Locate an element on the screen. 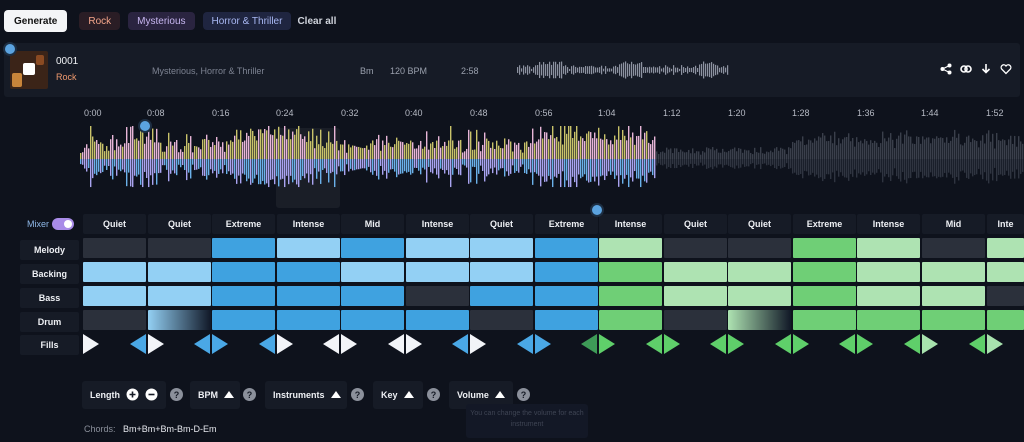  key-control: Key is located at coordinates (398, 395).